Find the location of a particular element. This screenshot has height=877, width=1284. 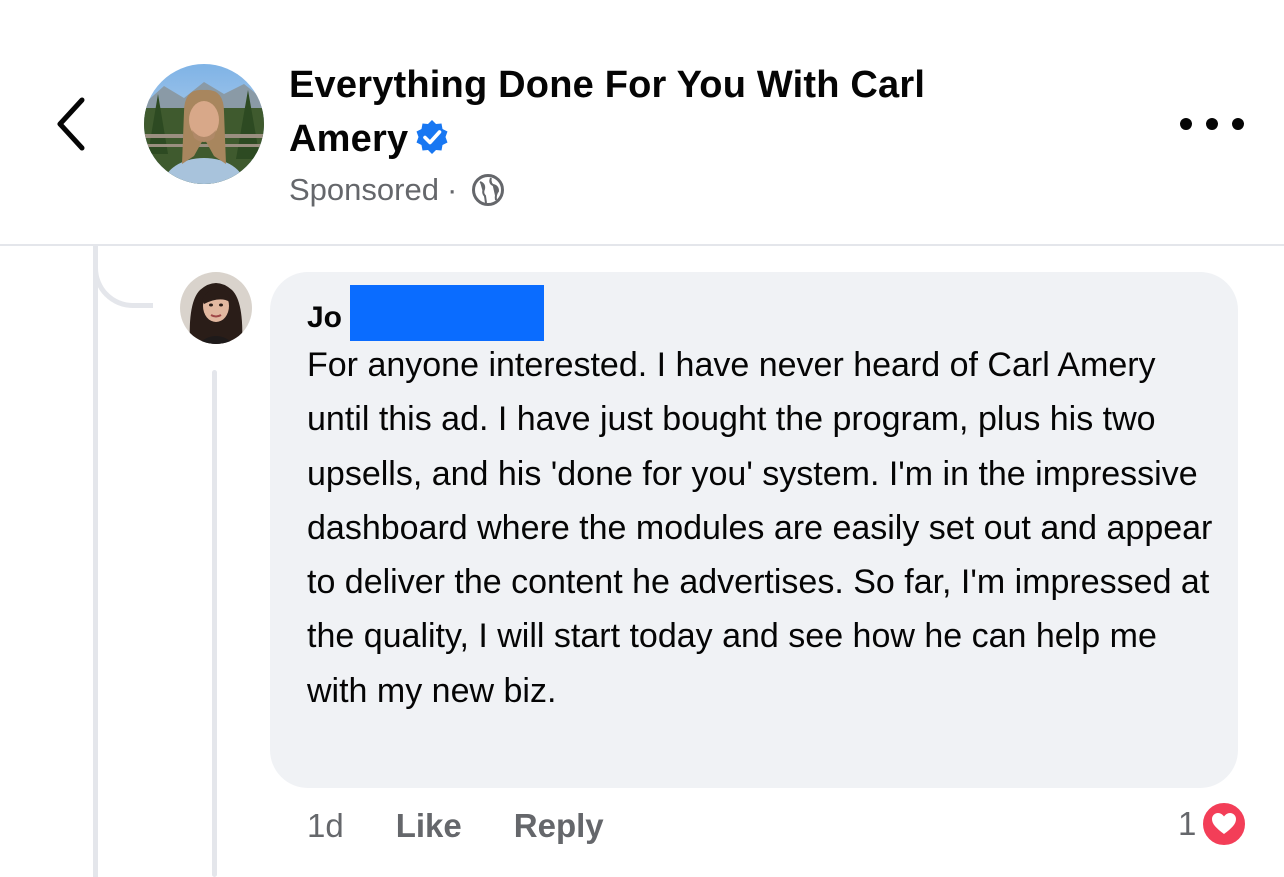

commenter-avatar is located at coordinates (216, 308).